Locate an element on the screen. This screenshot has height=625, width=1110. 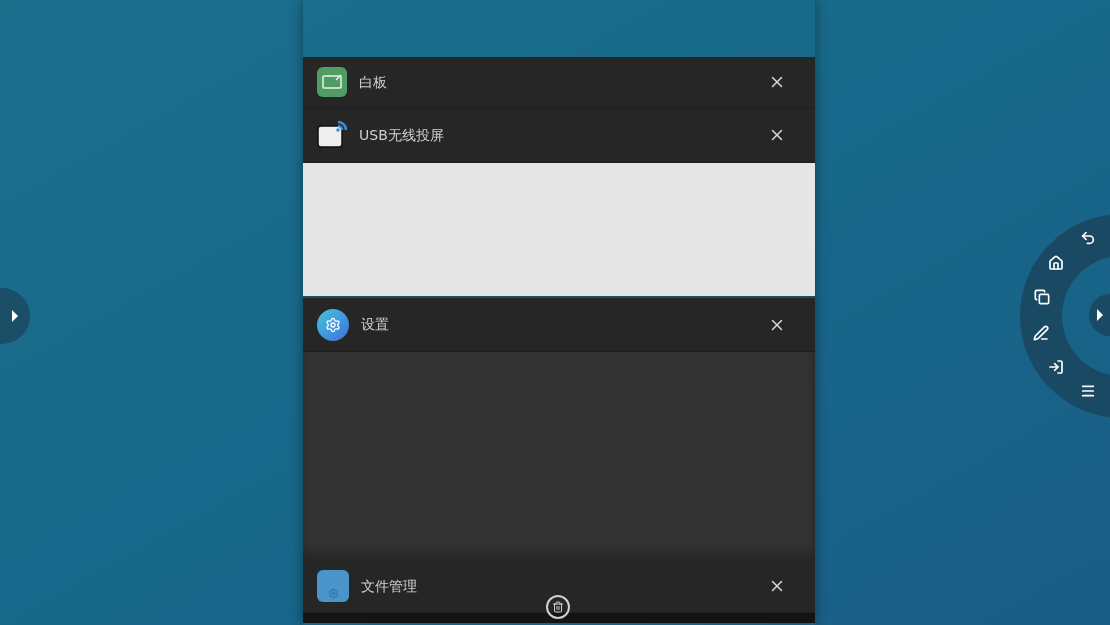
app-title: USB无线投屏 is located at coordinates (401, 135).